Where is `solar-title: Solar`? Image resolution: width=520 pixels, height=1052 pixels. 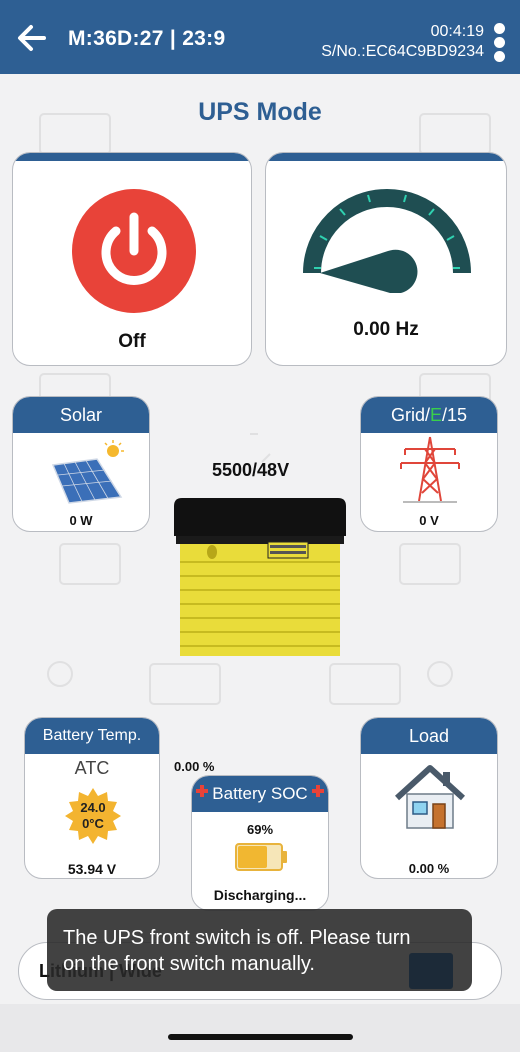
solar-title: Solar is located at coordinates (81, 415).